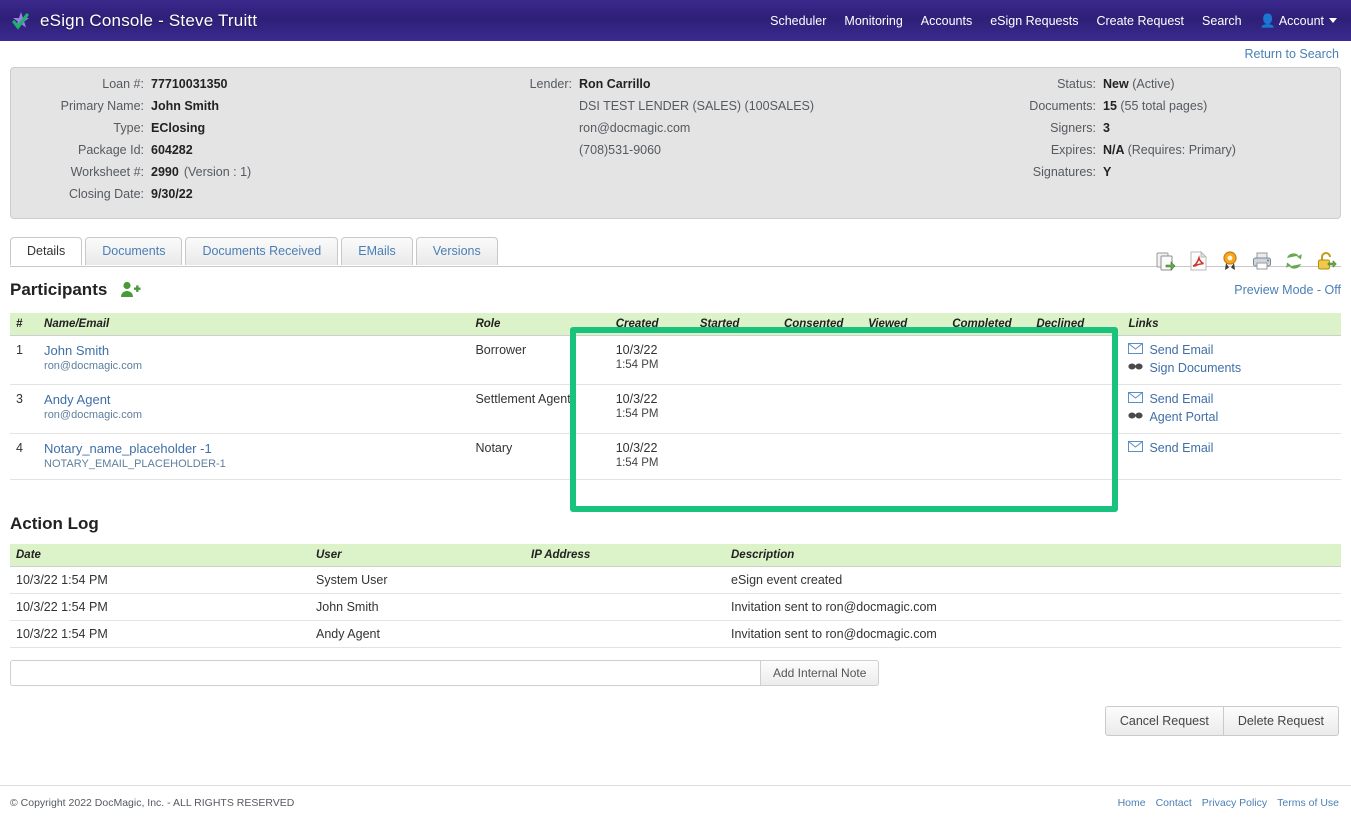 The width and height of the screenshot is (1351, 819). What do you see at coordinates (620, 150) in the screenshot?
I see `lender-phone: (708)531-9060` at bounding box center [620, 150].